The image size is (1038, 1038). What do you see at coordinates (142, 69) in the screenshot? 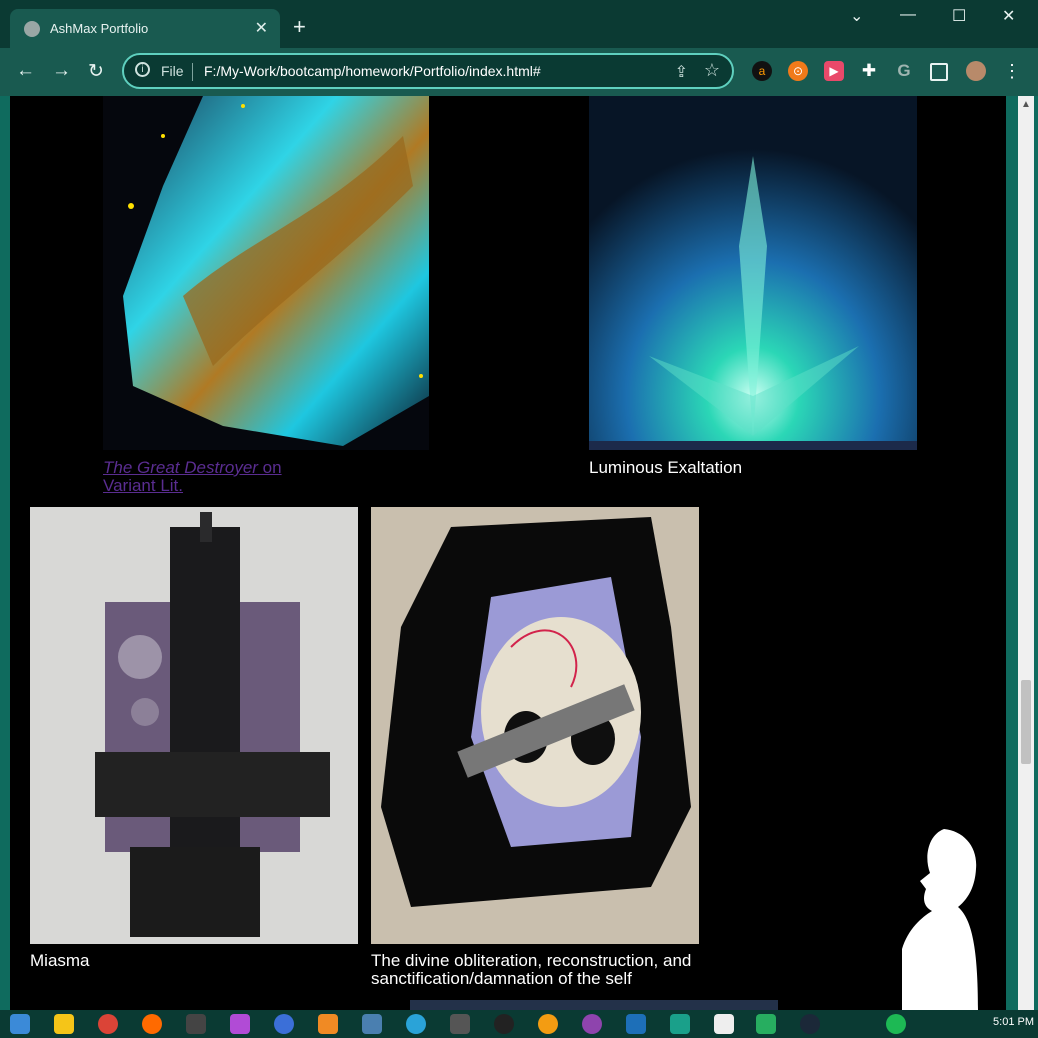
I see `info-icon: i` at bounding box center [142, 69].